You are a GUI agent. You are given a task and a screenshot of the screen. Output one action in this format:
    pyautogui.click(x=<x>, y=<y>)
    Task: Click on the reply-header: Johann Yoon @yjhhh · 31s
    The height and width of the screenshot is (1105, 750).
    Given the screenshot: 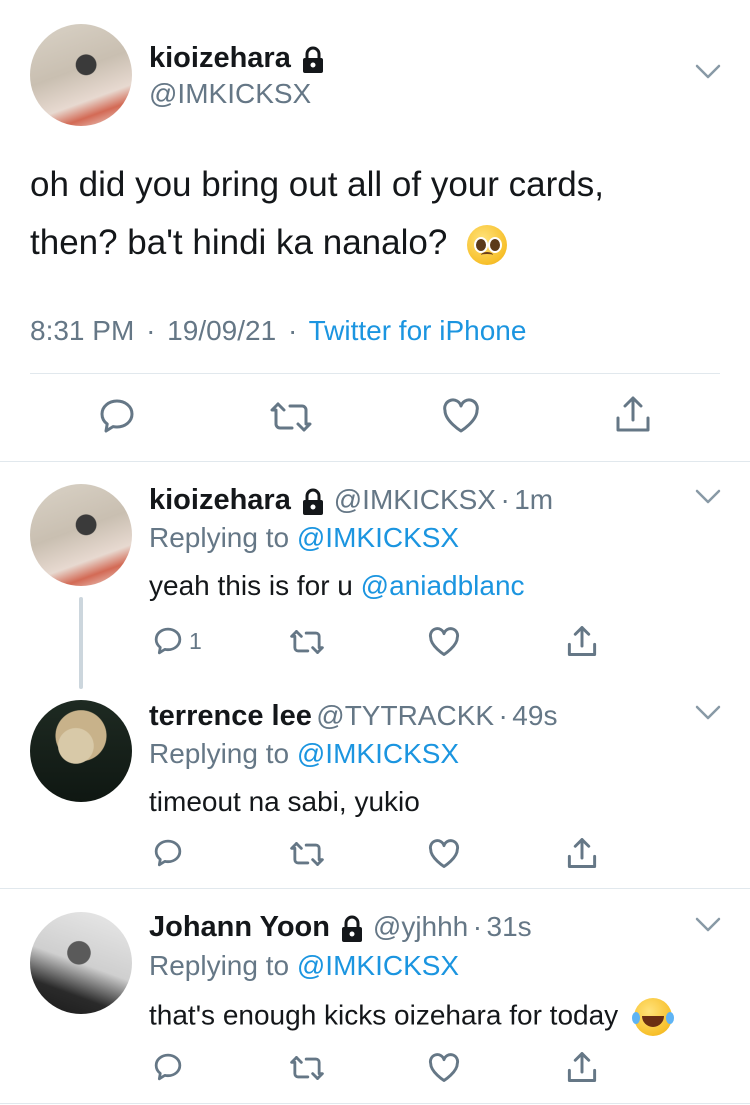 What is the action you would take?
    pyautogui.click(x=340, y=929)
    